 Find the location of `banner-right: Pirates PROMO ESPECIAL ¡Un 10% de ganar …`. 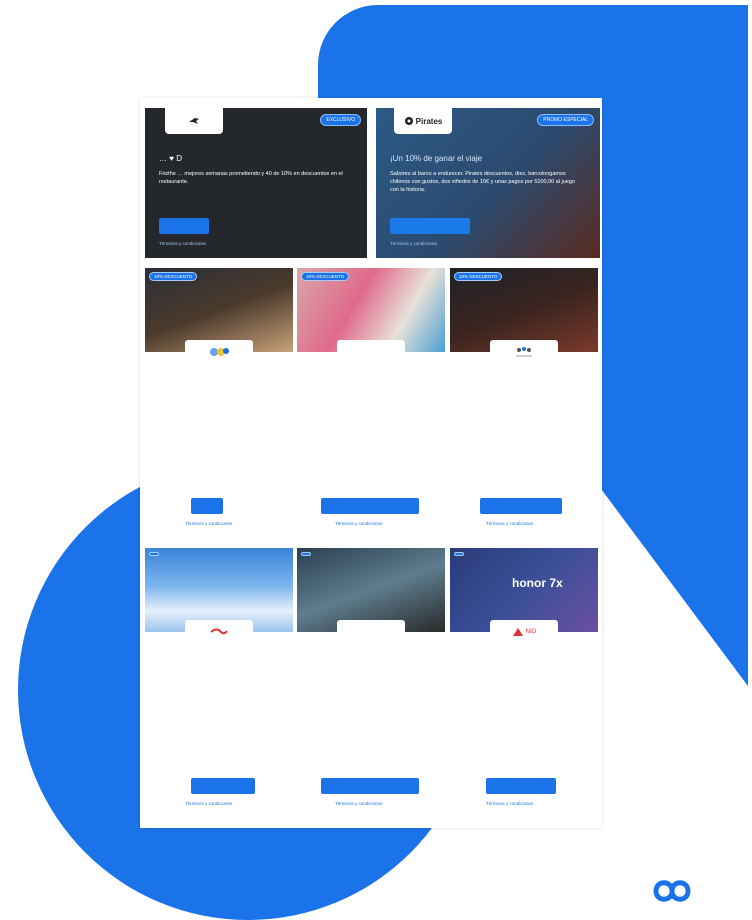

banner-right: Pirates PROMO ESPECIAL ¡Un 10% de ganar … is located at coordinates (488, 183).